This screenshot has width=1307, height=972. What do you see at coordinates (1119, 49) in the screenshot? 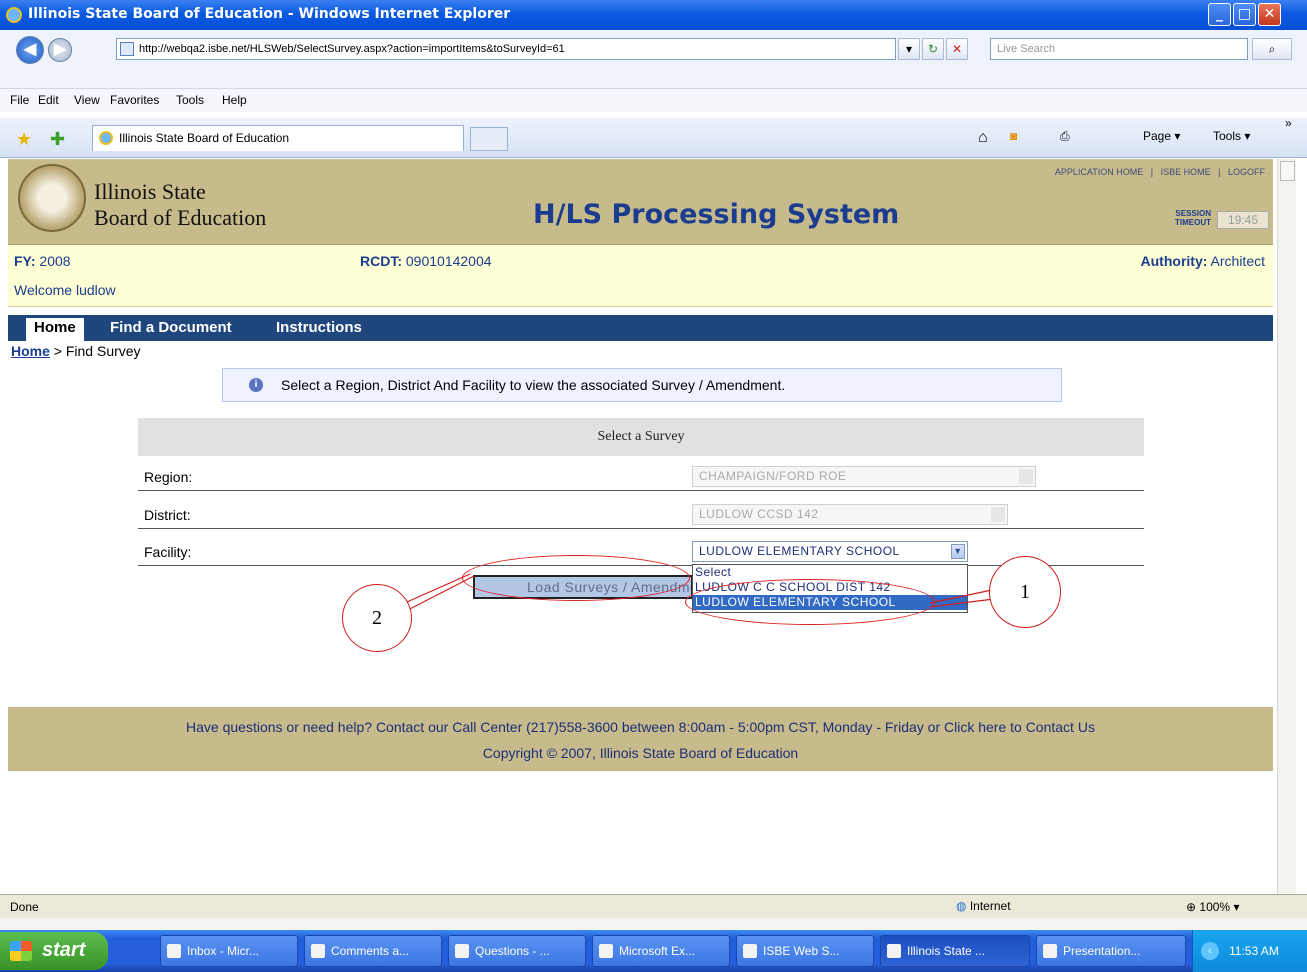
I see `search-input: Live Search` at bounding box center [1119, 49].